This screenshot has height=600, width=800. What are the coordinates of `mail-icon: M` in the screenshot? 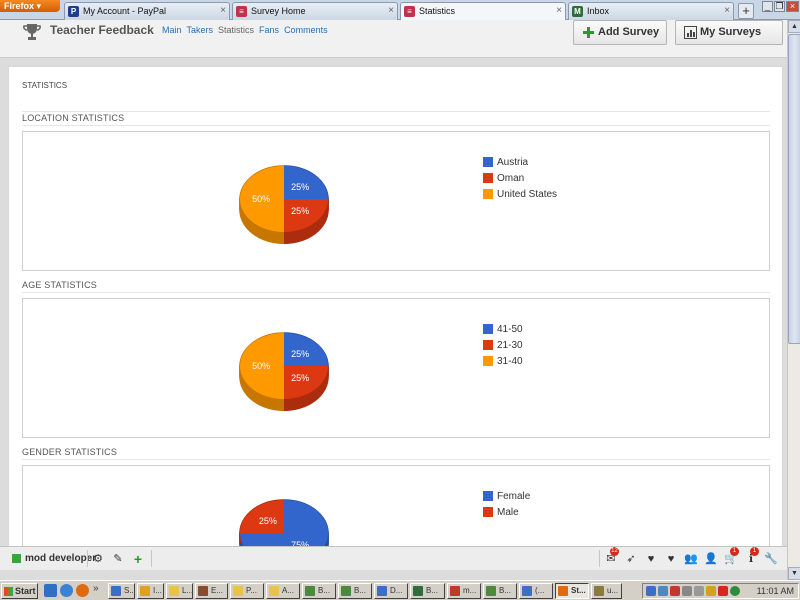 It's located at (577, 11).